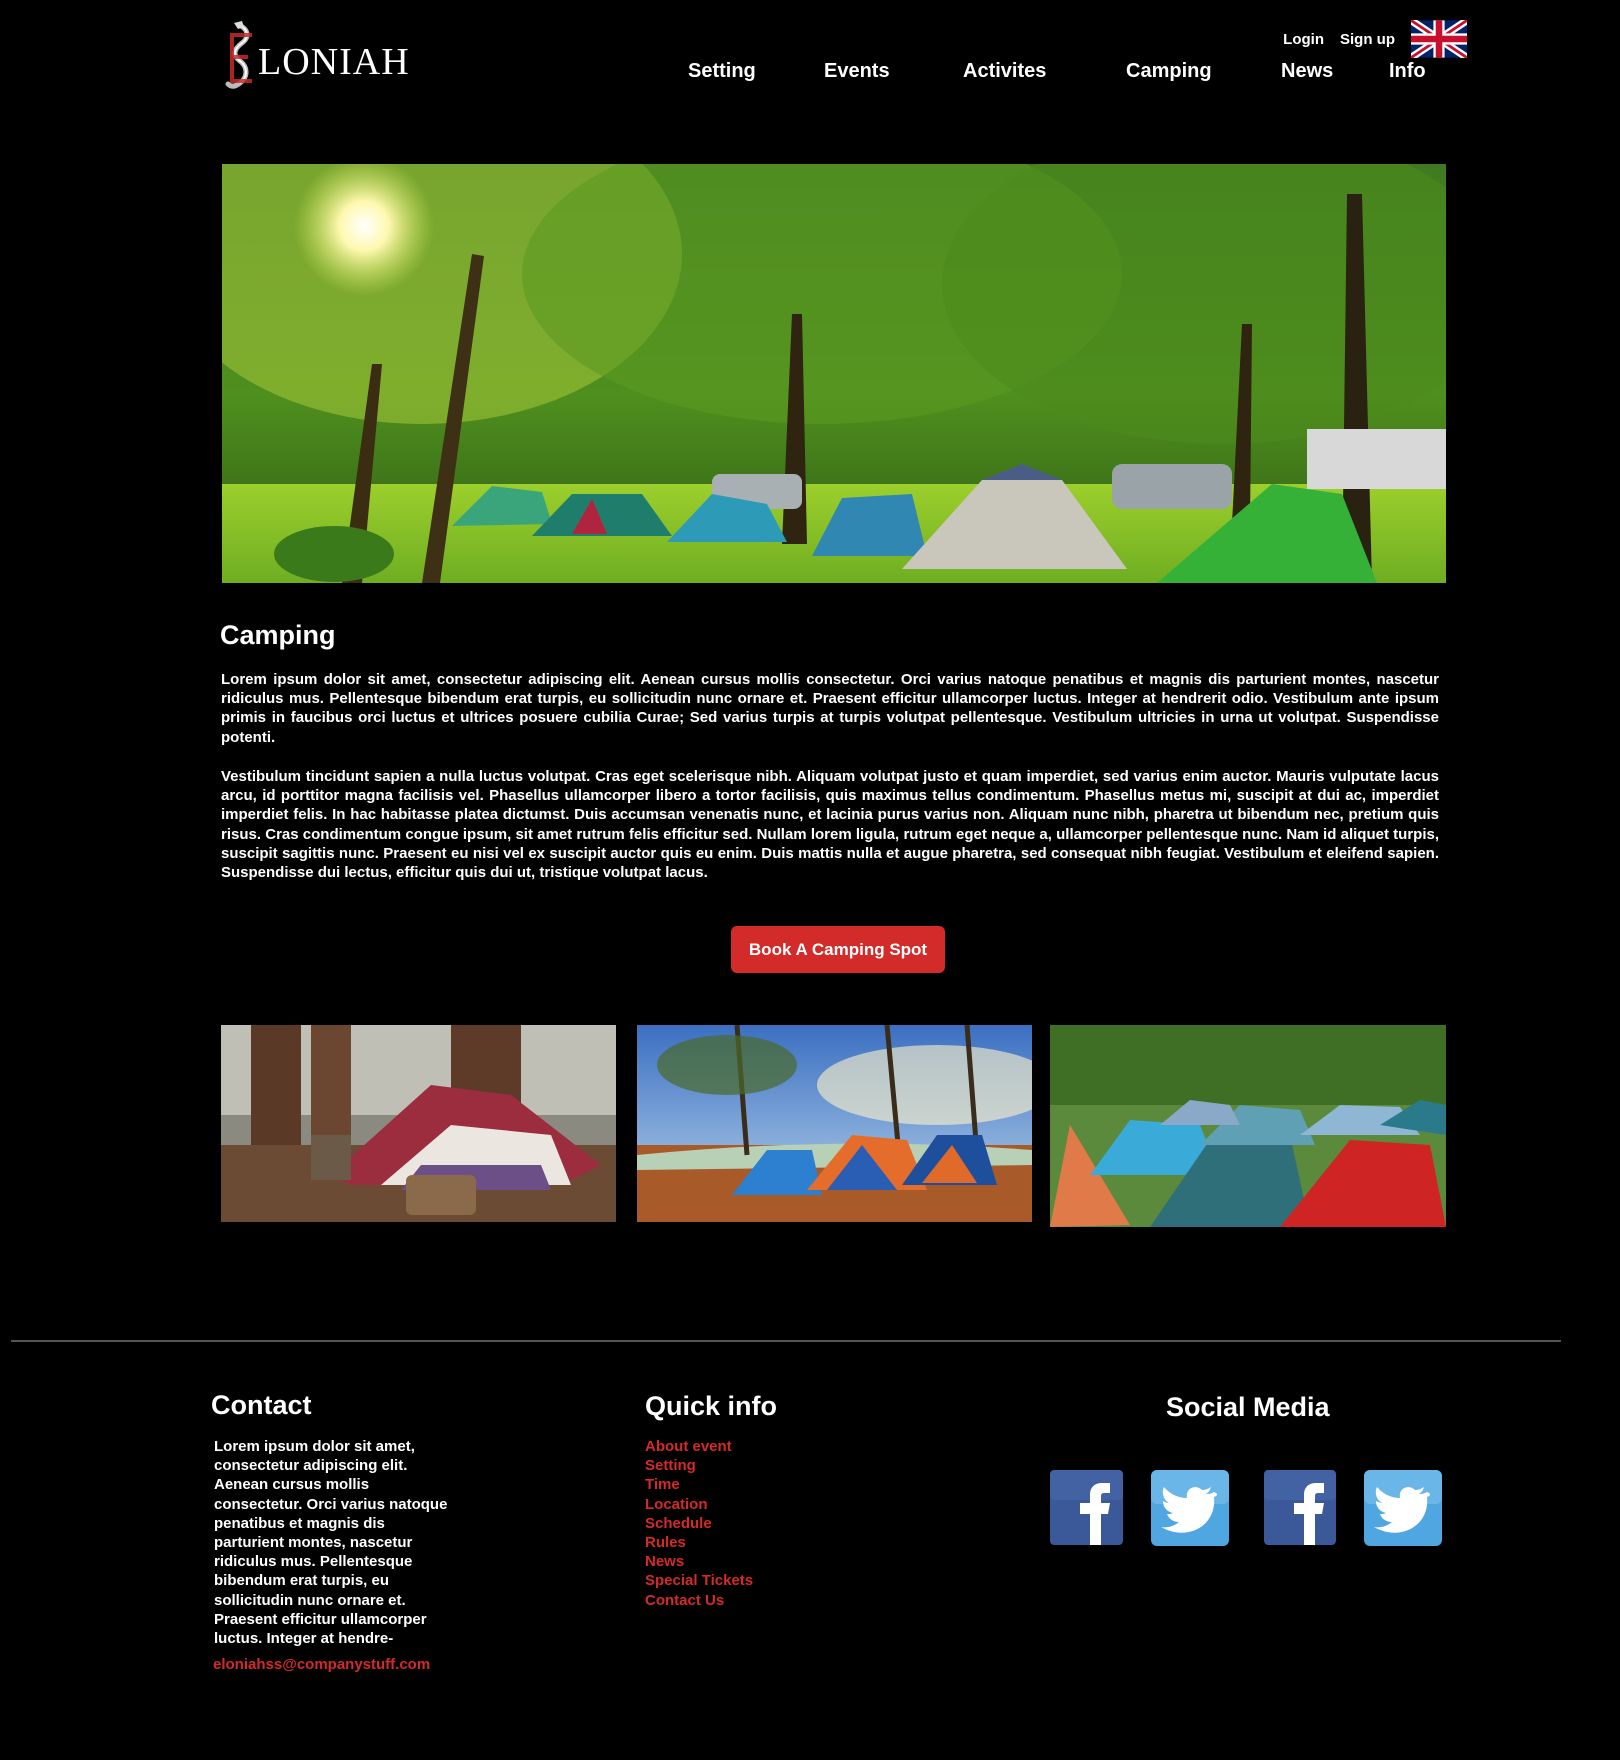 The width and height of the screenshot is (1620, 1760). What do you see at coordinates (321, 1664) in the screenshot?
I see `contact-email-link: eloniahss@companystuff.com` at bounding box center [321, 1664].